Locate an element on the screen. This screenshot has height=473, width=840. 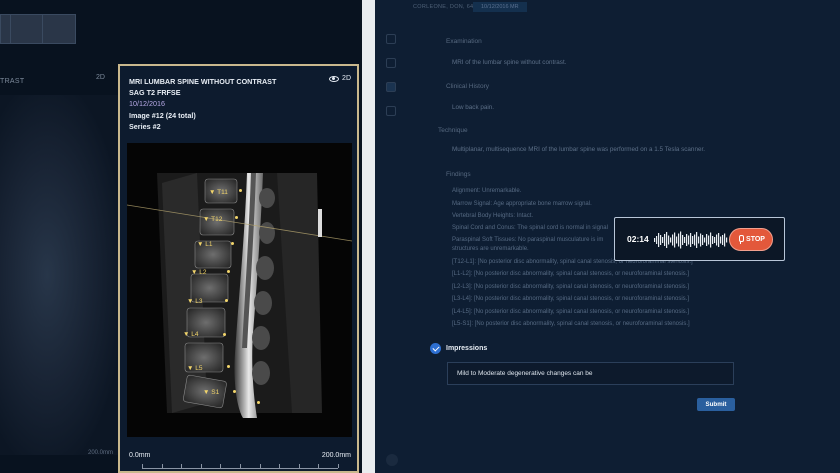
panel-divider is located at coordinates (368, 236).